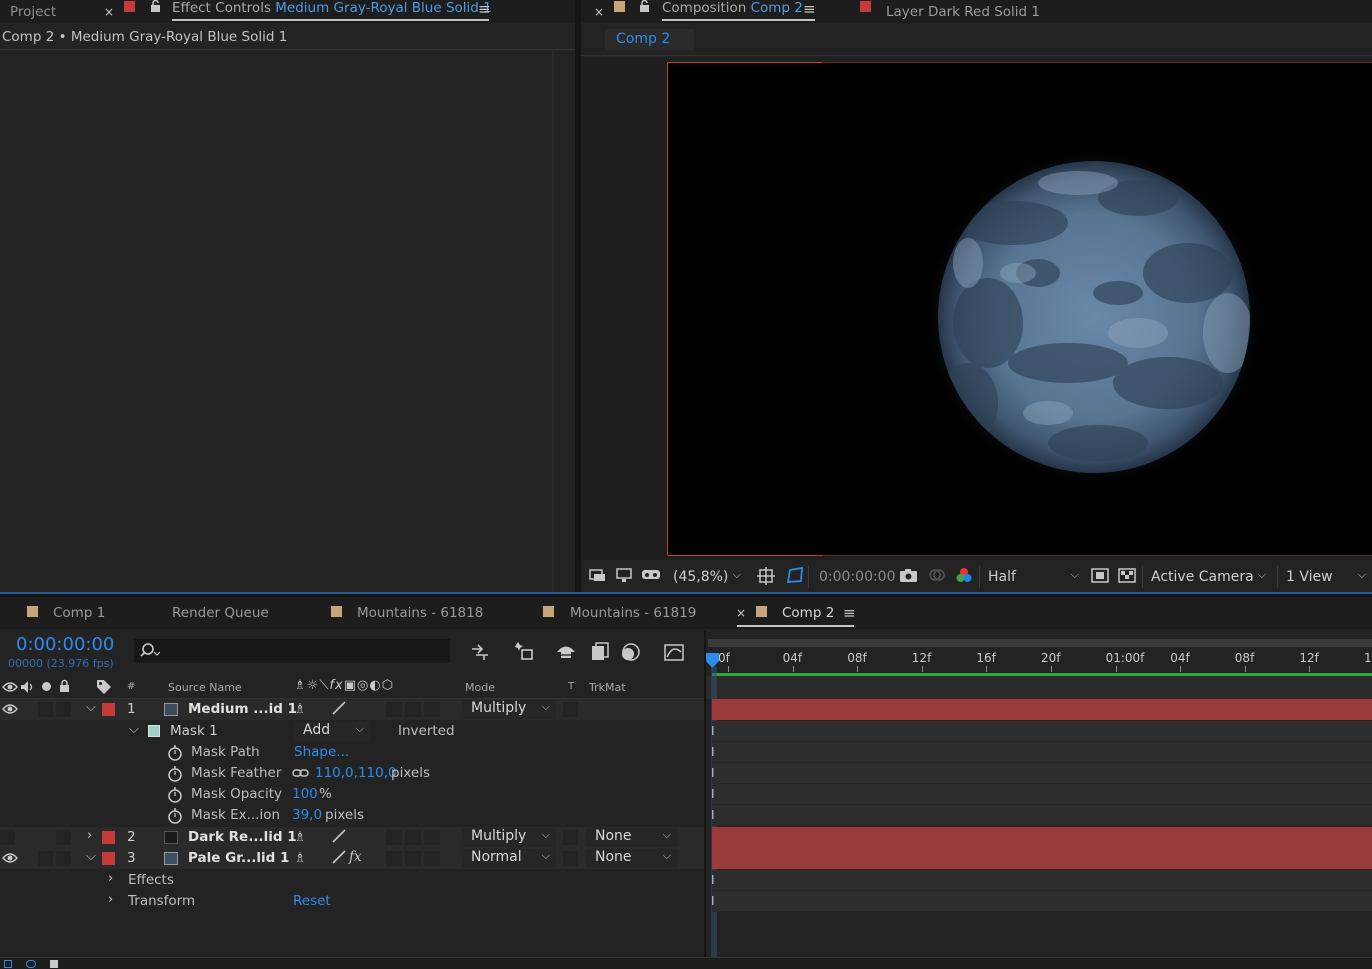 Image resolution: width=1372 pixels, height=969 pixels. I want to click on layer-row-3: ⌵ 3 Pale Gr...lid 1 ♗ fx Normal ⌵ None ⌵, so click(352, 858).